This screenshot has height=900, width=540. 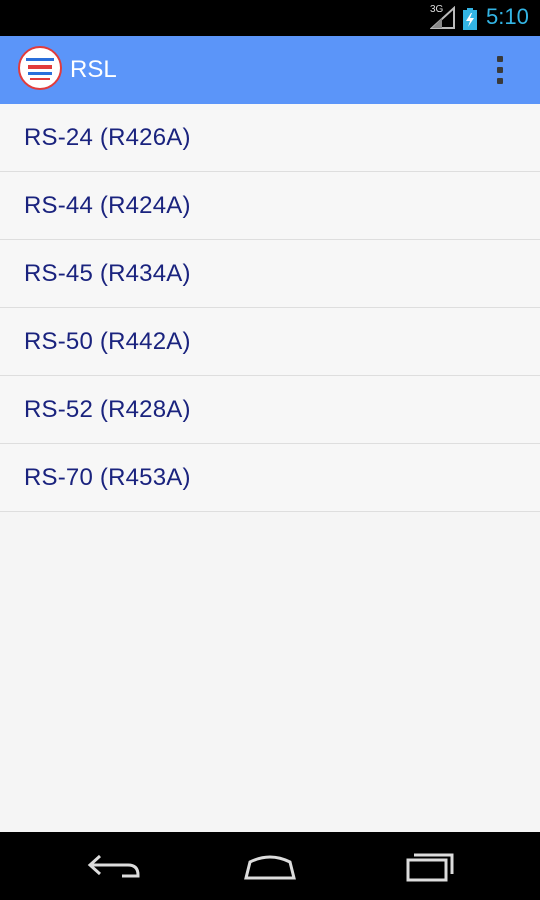 What do you see at coordinates (500, 70) in the screenshot?
I see `overflow-menu-icon` at bounding box center [500, 70].